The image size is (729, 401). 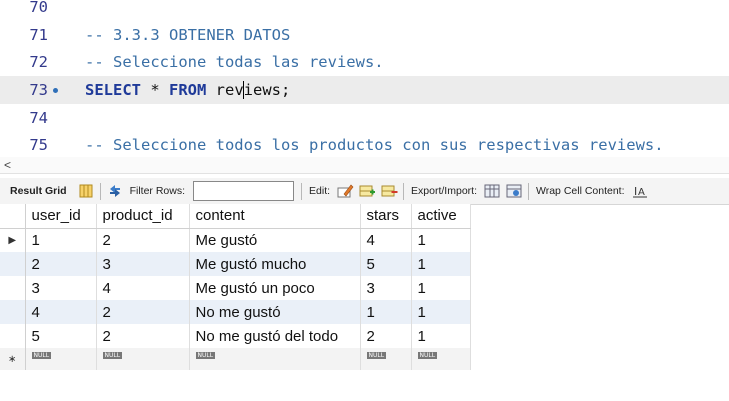 I want to click on wrap-cell-label: Wrap Cell Content:, so click(x=580, y=191).